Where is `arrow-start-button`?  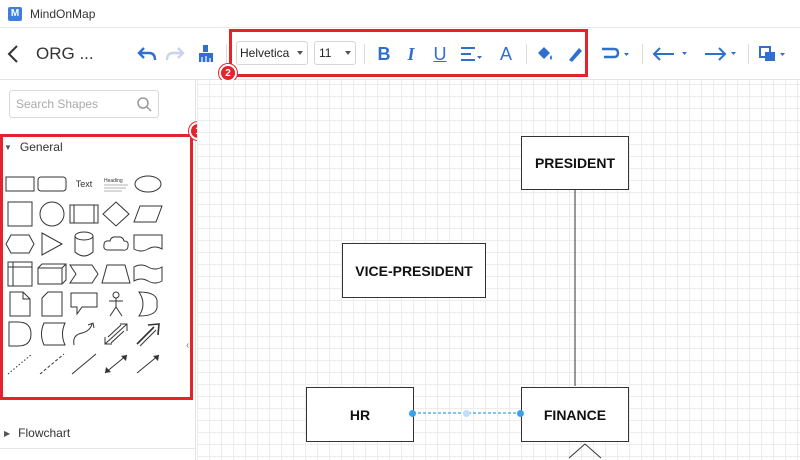
arrow-start-button is located at coordinates (671, 54).